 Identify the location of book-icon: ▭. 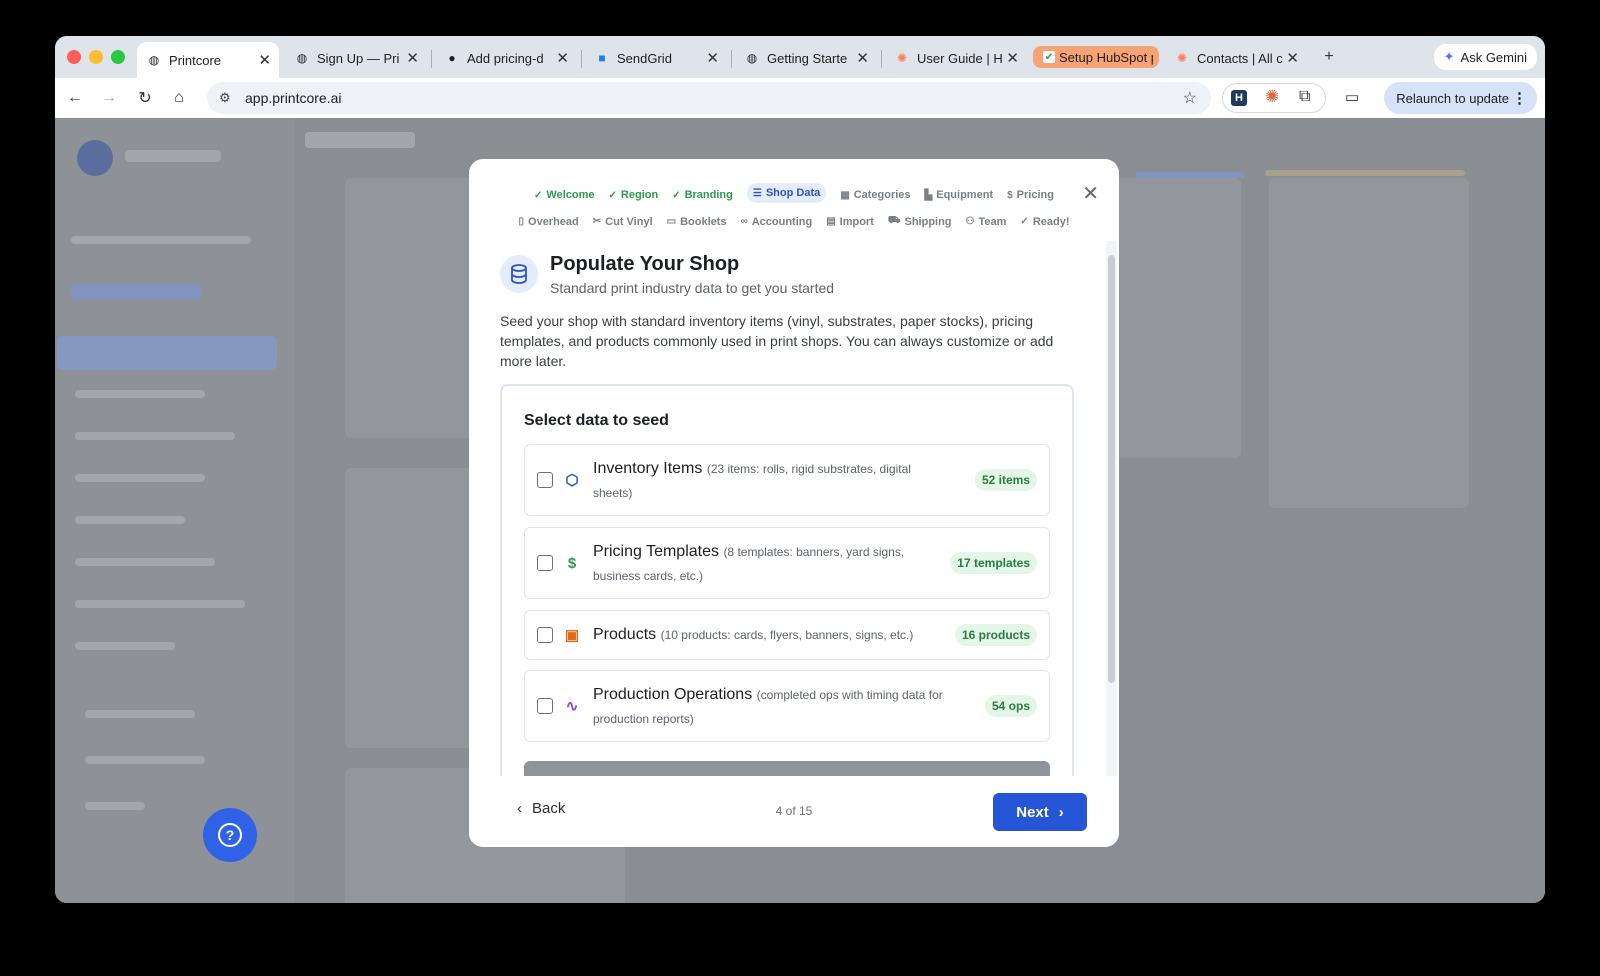
(671, 221).